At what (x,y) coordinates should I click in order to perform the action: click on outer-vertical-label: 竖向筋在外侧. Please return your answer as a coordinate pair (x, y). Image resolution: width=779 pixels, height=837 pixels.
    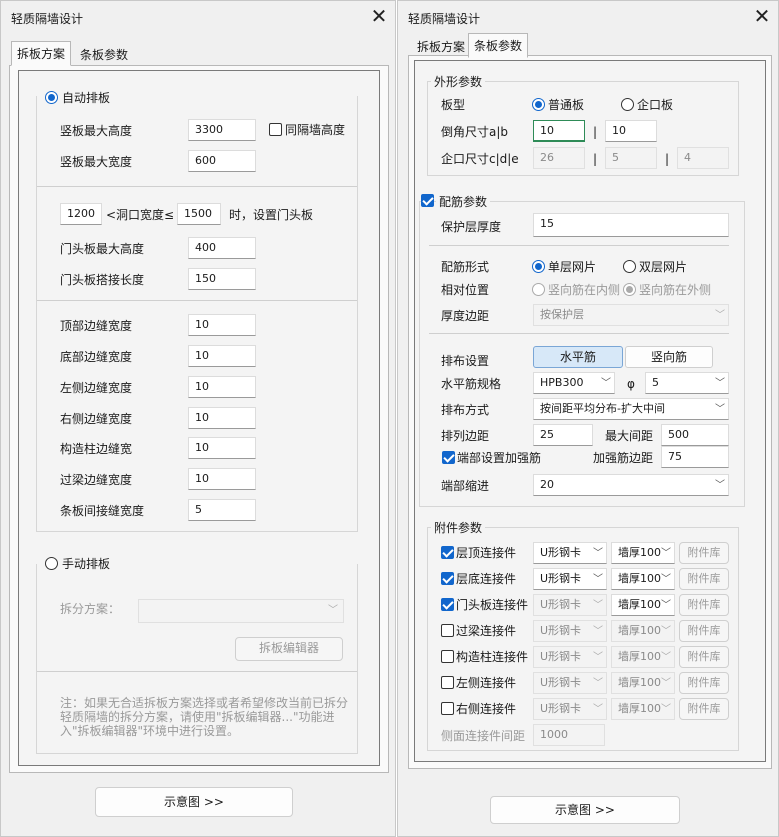
    Looking at the image, I should click on (675, 290).